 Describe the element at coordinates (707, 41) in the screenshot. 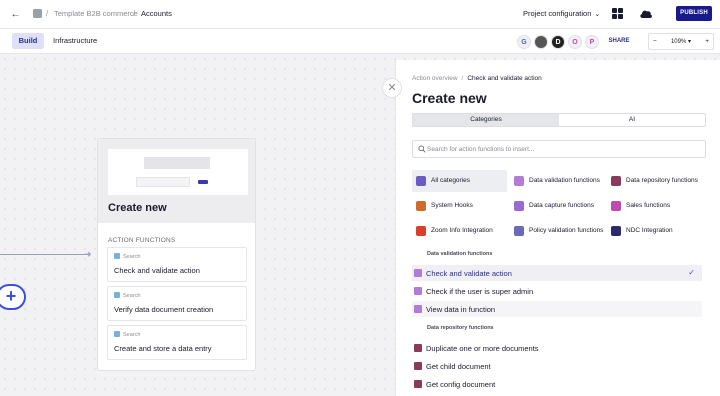

I see `zoom-in-button: +` at that location.